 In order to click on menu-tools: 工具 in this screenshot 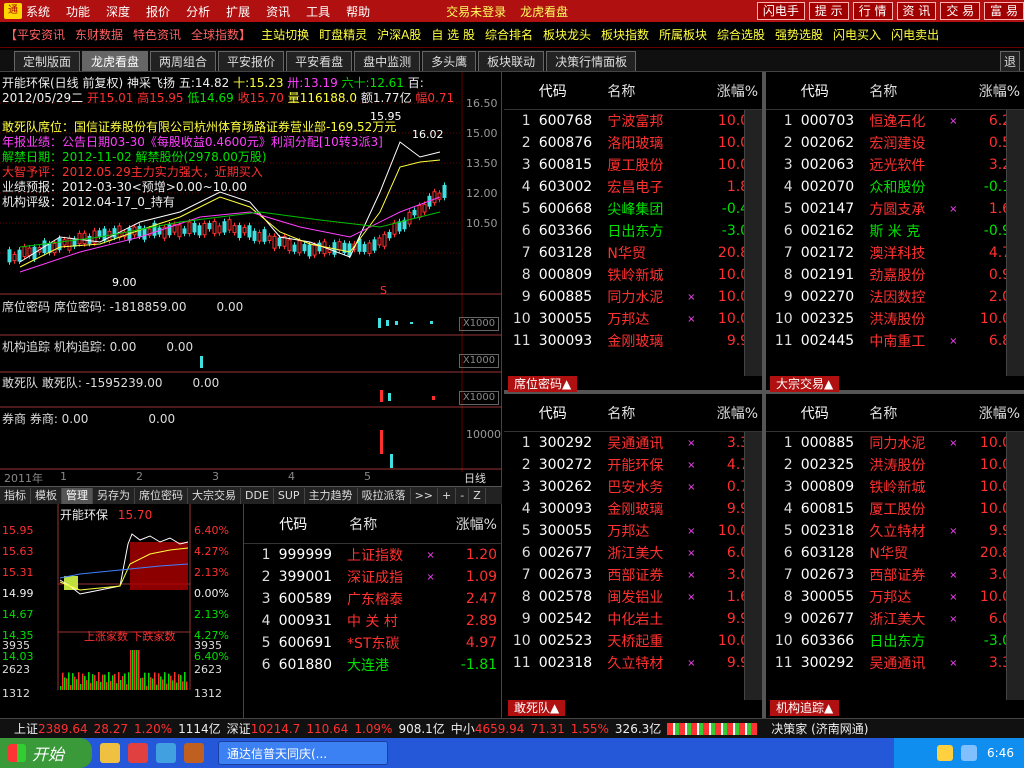, I will do `click(318, 11)`.